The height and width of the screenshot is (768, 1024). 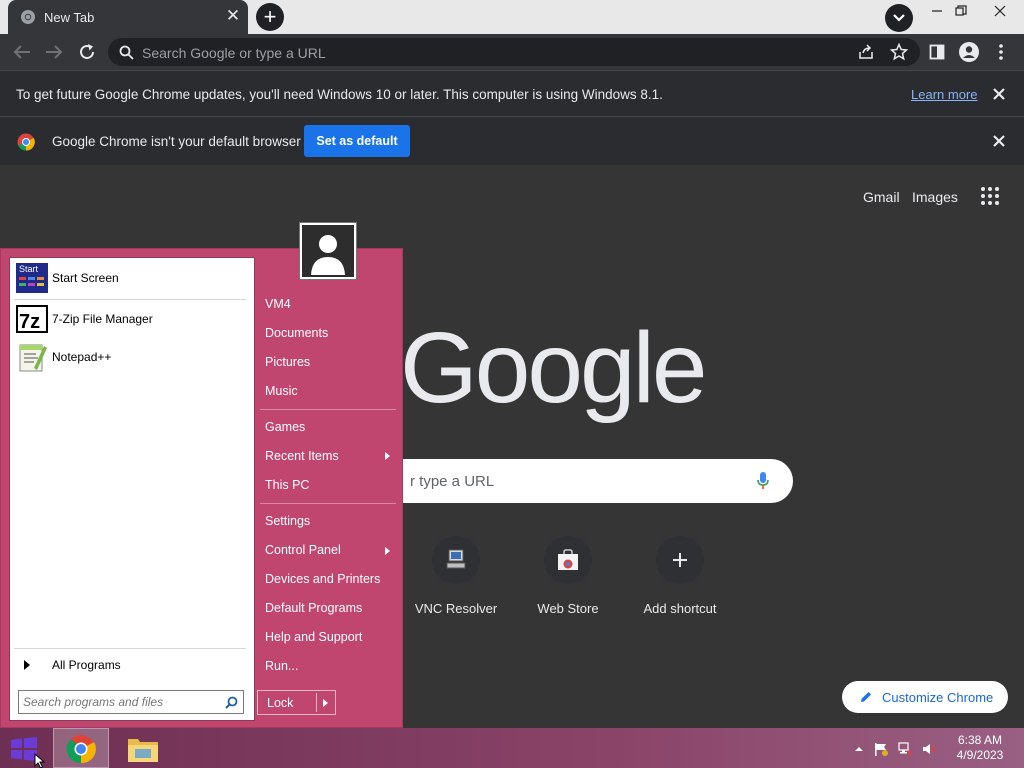 What do you see at coordinates (29, 322) in the screenshot?
I see `7zip-icon-label: 7z` at bounding box center [29, 322].